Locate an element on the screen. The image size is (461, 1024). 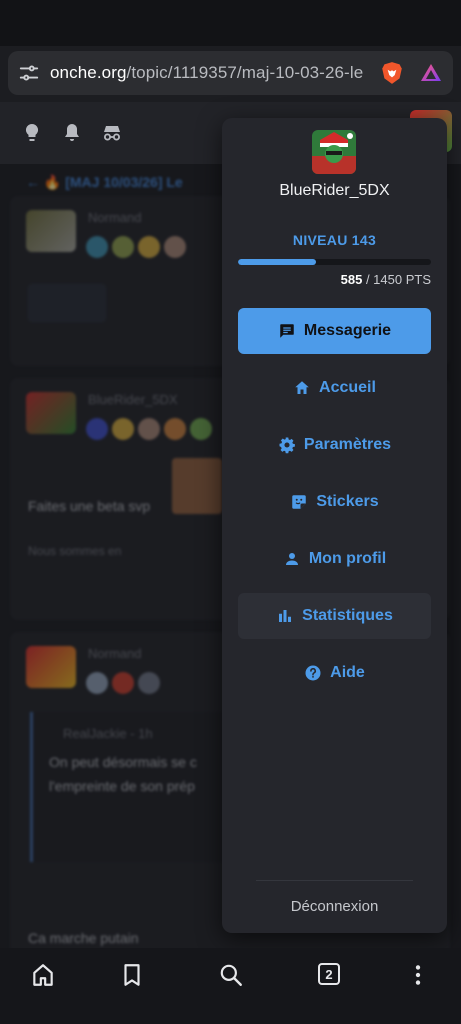
menu-username: BlueRider_5DX is located at coordinates (334, 191).